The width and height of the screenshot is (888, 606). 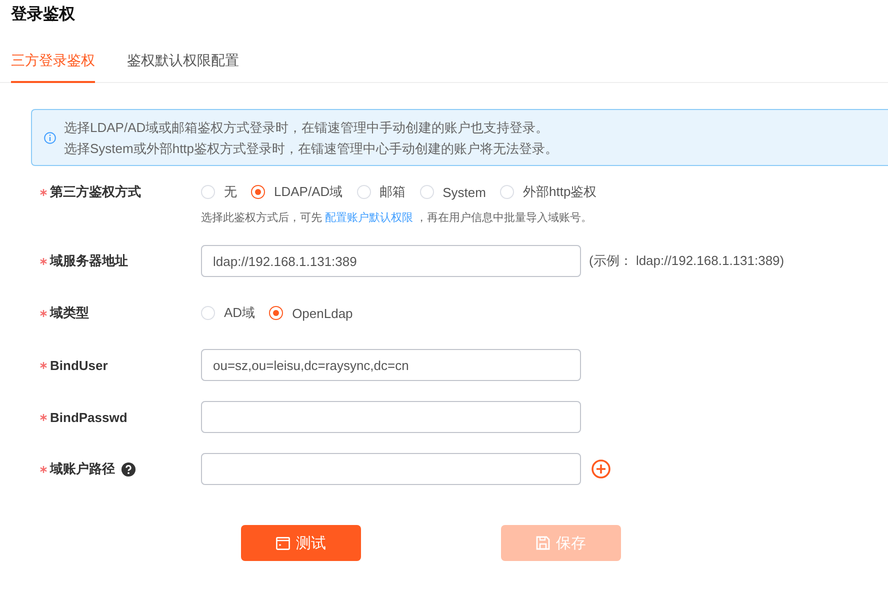 What do you see at coordinates (89, 261) in the screenshot?
I see `field-label: 域服务器地址` at bounding box center [89, 261].